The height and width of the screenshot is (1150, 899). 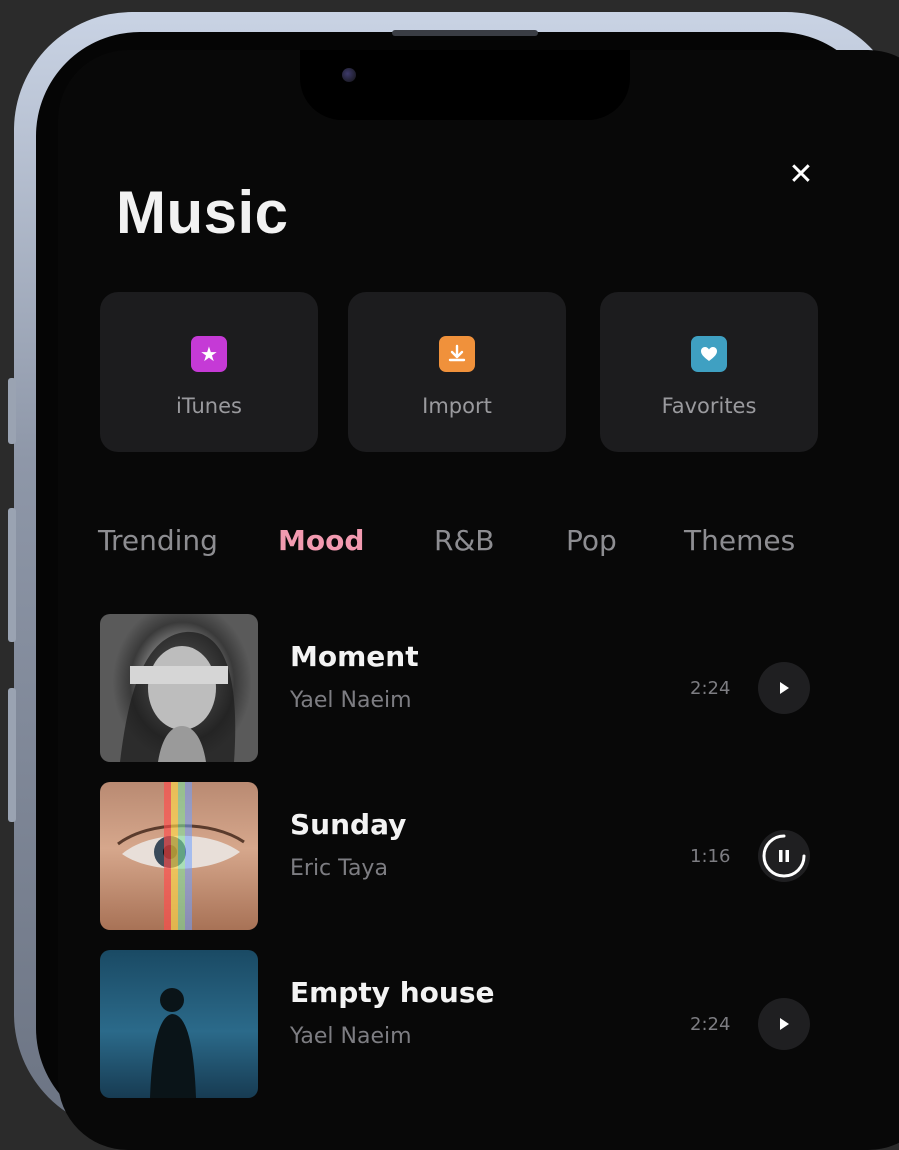 I want to click on favorites-tile: Favorites, so click(x=709, y=372).